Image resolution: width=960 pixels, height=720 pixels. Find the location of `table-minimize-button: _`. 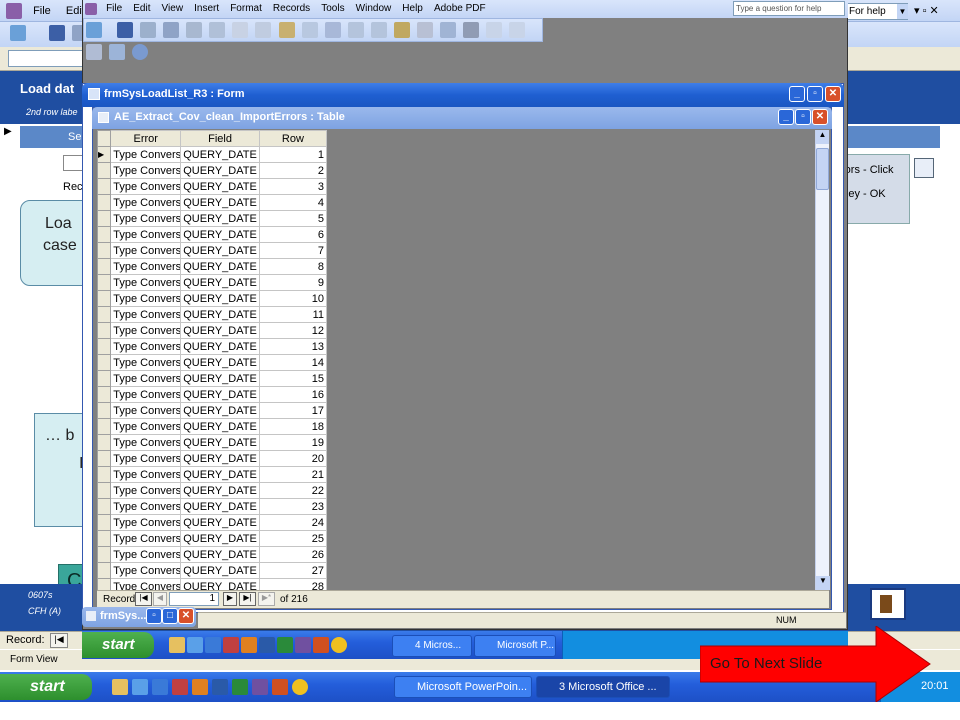

table-minimize-button: _ is located at coordinates (786, 117).